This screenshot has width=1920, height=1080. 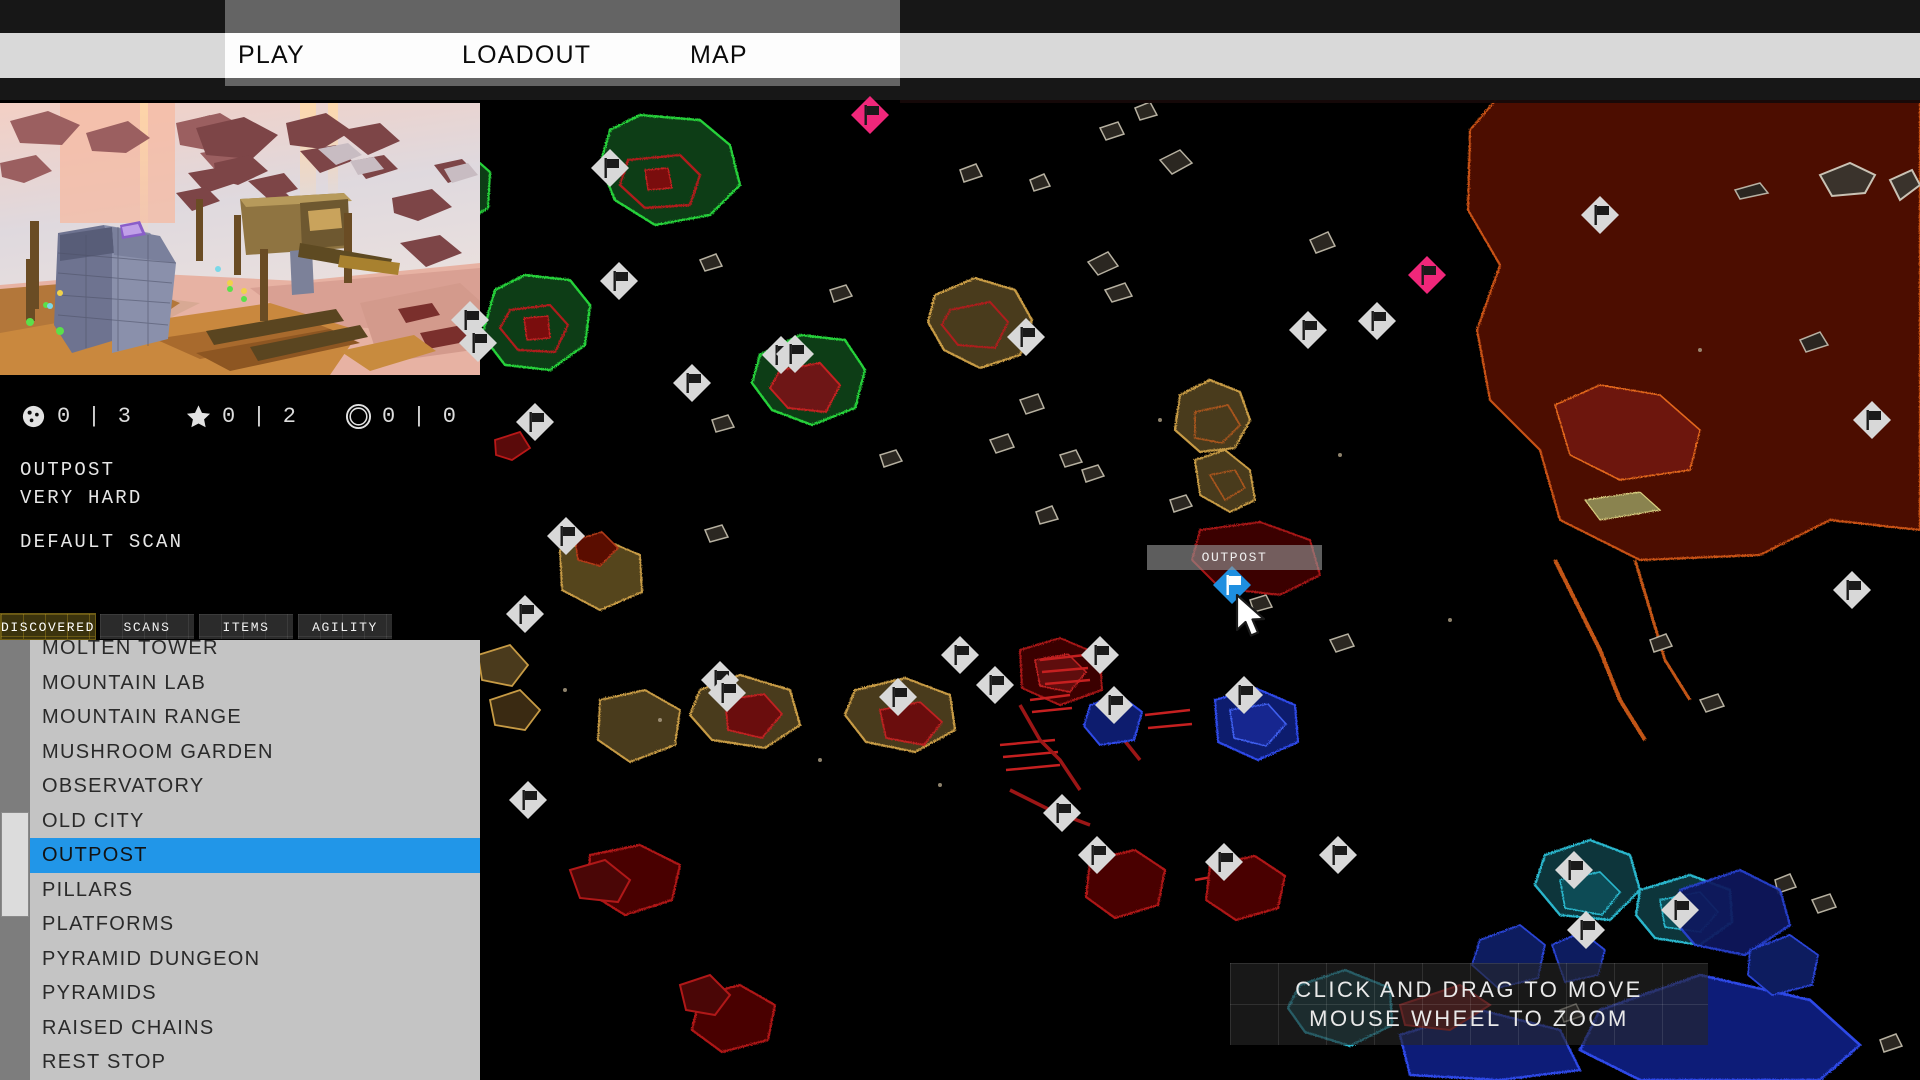 I want to click on list-item: REST STOP, so click(x=255, y=1062).